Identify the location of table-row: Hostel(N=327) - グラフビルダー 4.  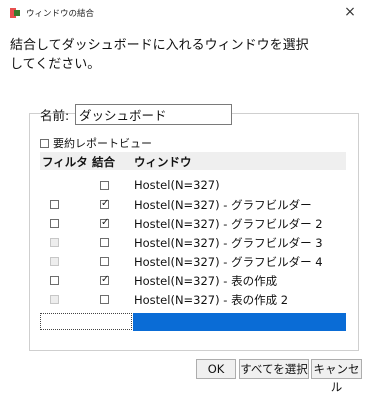
(193, 261).